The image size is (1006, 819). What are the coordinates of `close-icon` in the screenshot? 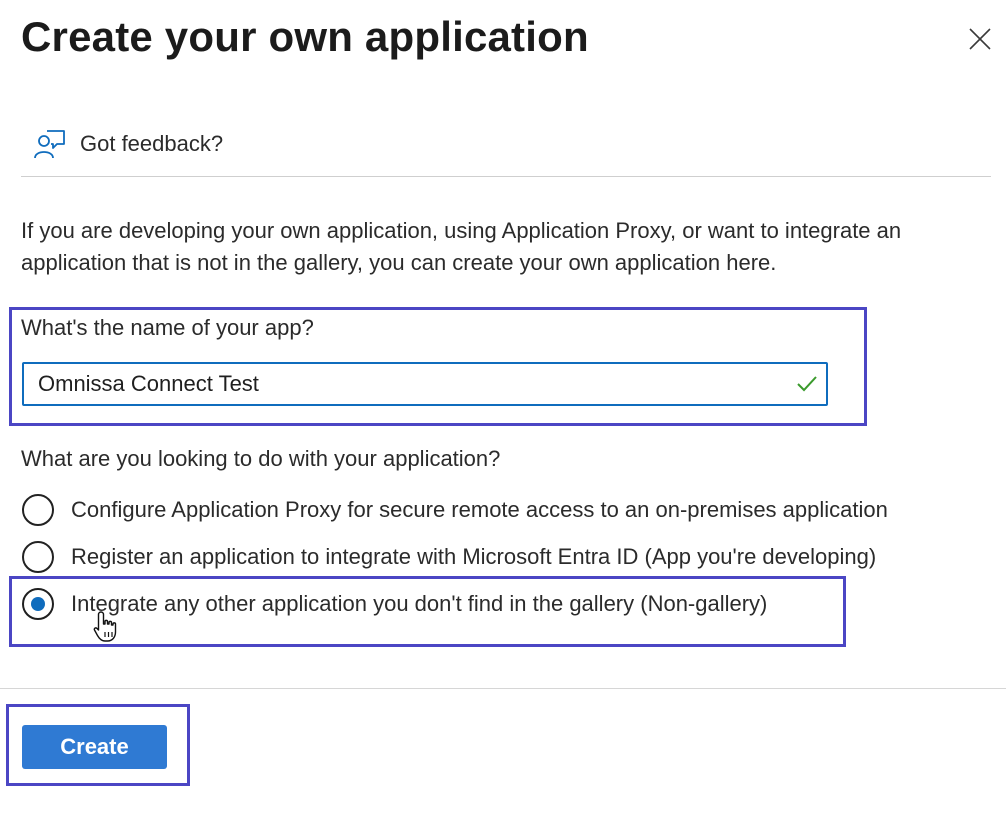 It's located at (980, 39).